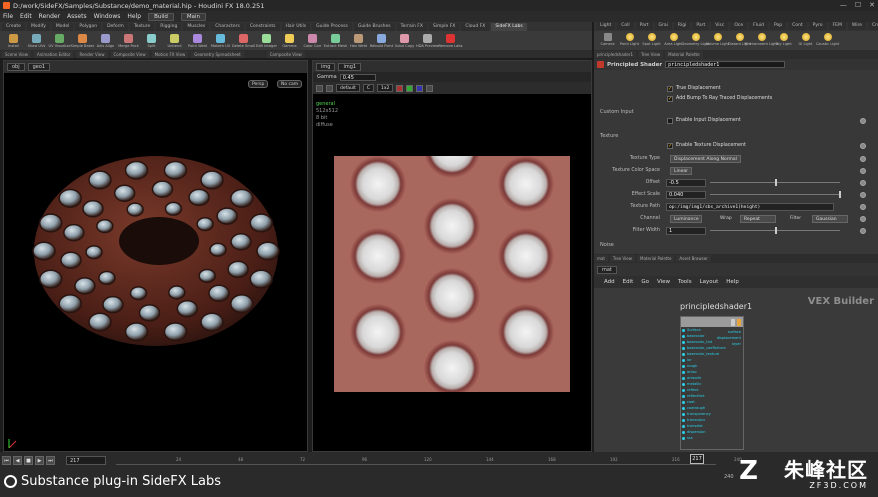 This screenshot has height=497, width=878. Describe the element at coordinates (62, 26) in the screenshot. I see `shelf-tab: Model` at that location.